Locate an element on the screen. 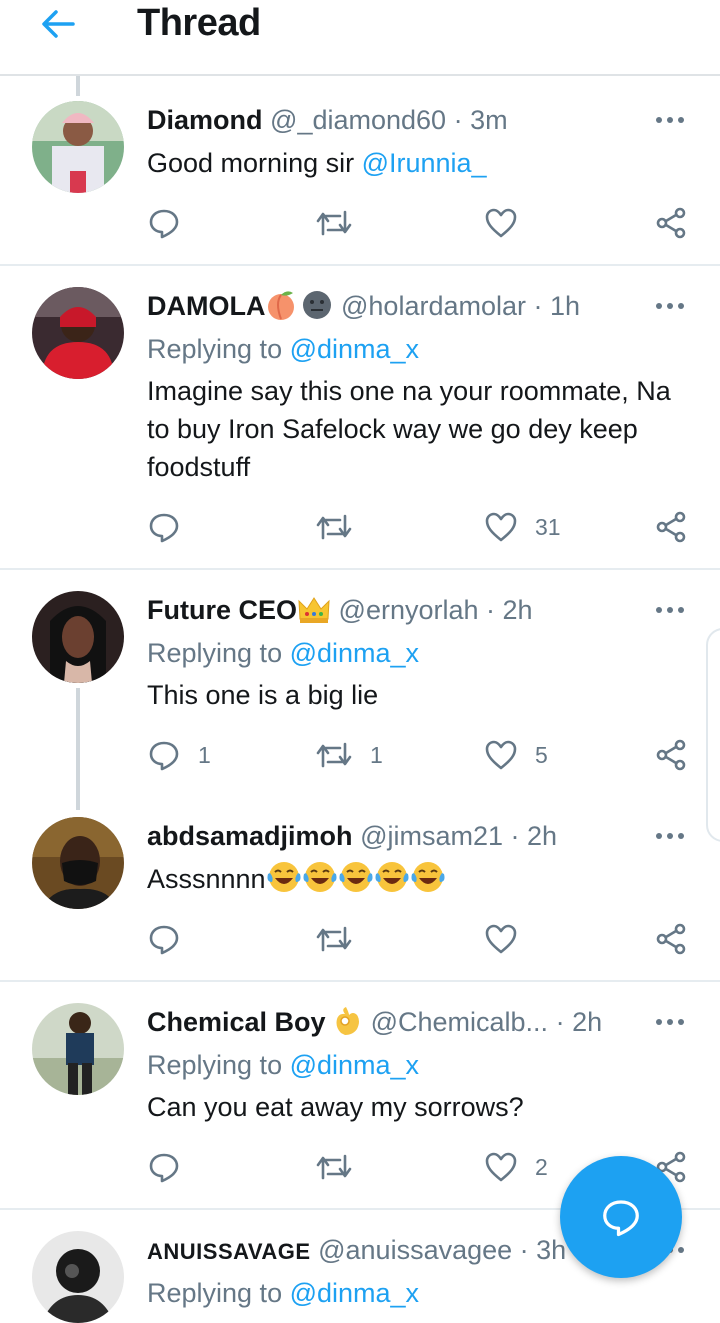 This screenshot has width=720, height=1323. tweet-header: Chemical Boy @Chemicalb... · 2h is located at coordinates (374, 1022).